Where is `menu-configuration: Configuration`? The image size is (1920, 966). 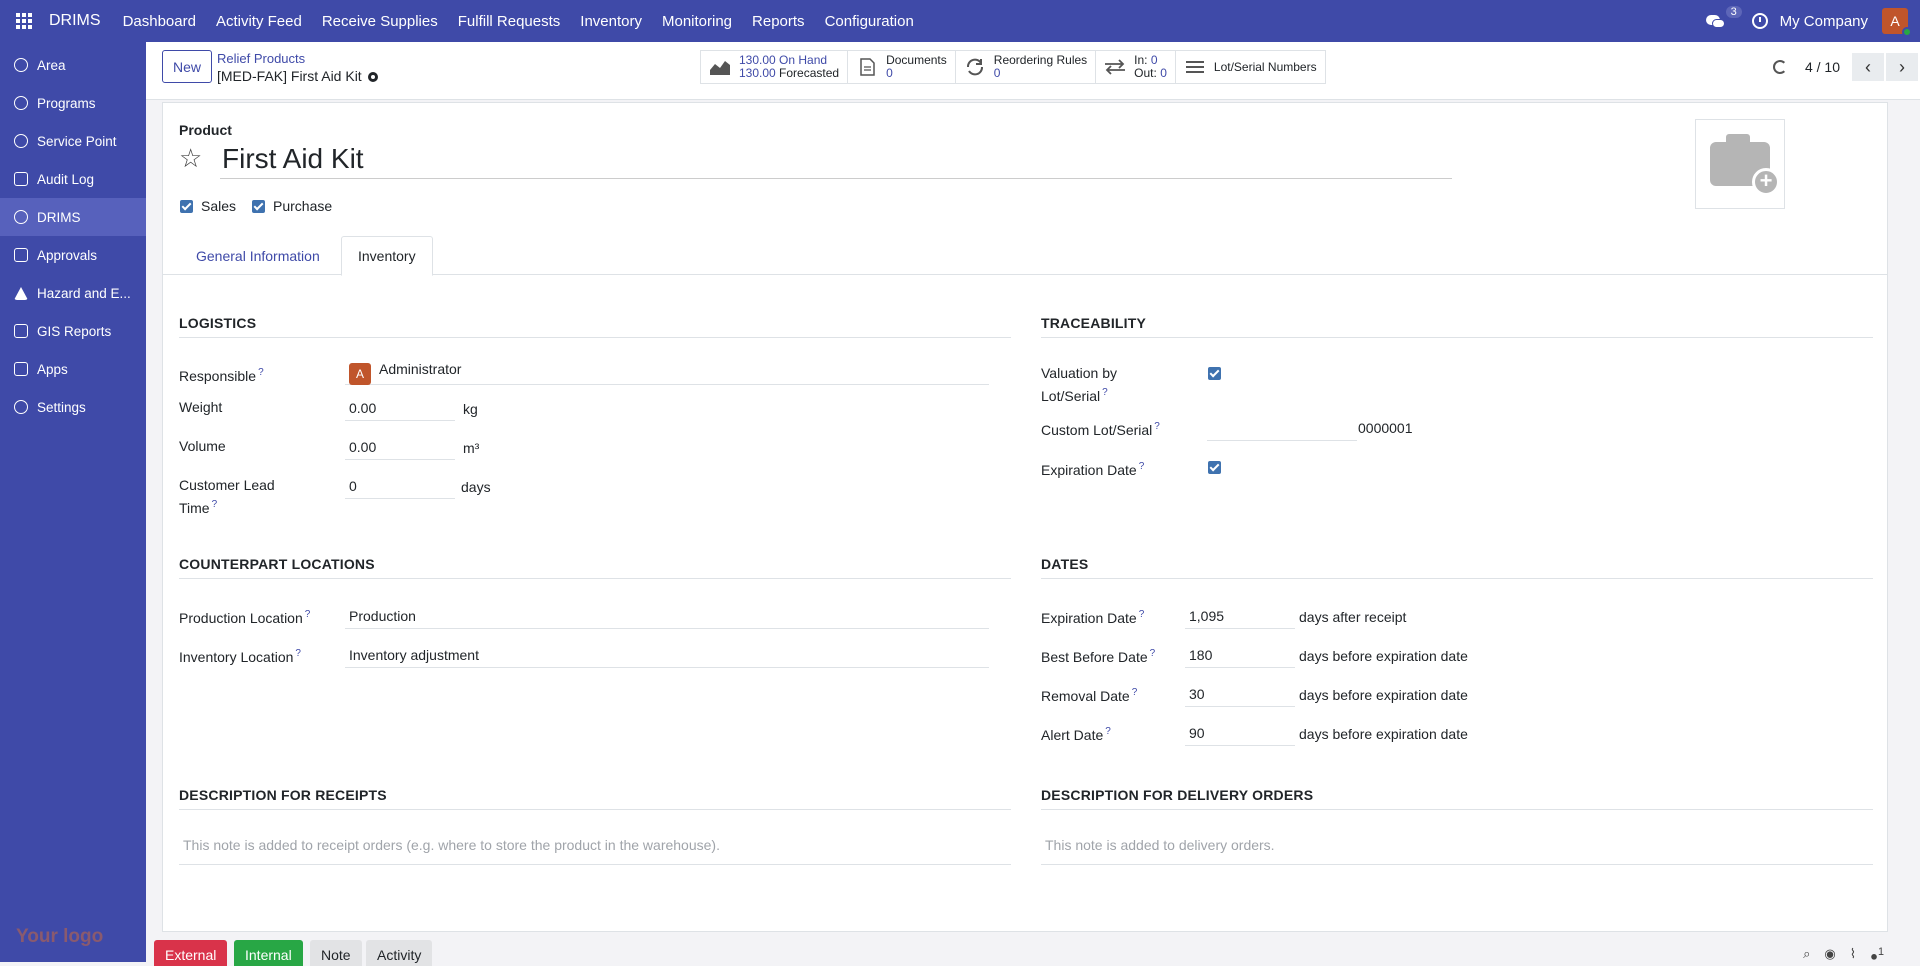 menu-configuration: Configuration is located at coordinates (869, 21).